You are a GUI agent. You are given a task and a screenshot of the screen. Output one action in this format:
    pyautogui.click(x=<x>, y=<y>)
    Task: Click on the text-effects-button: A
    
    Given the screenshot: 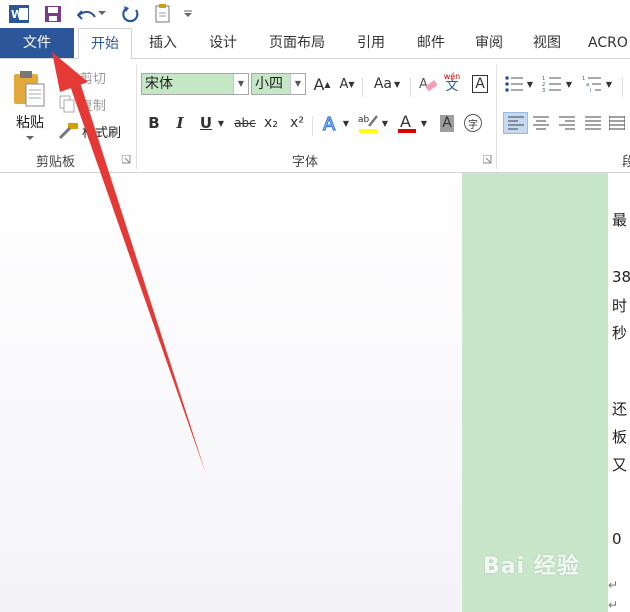 What is the action you would take?
    pyautogui.click(x=331, y=123)
    